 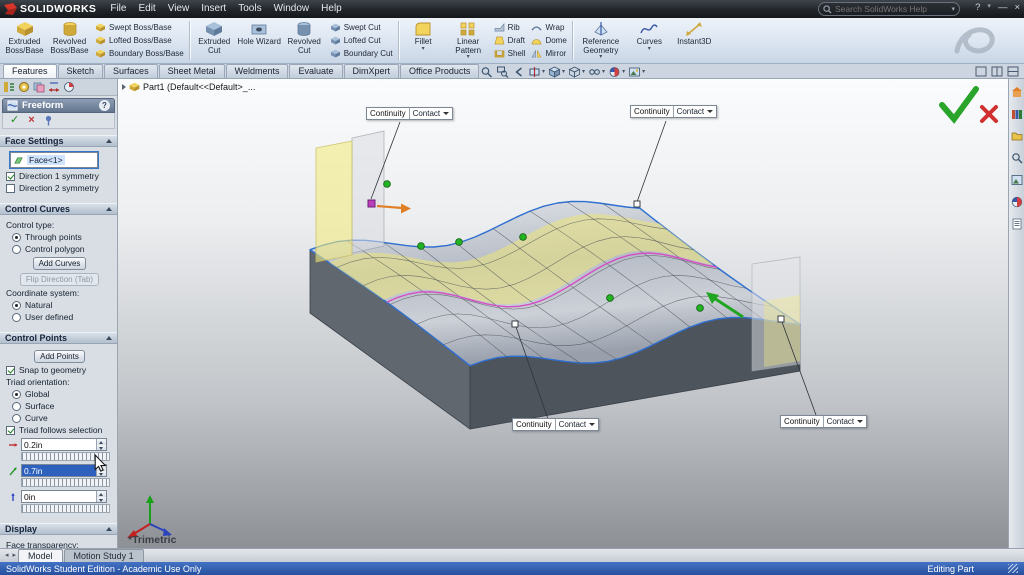 I want to click on menu-edit: Edit, so click(x=146, y=9).